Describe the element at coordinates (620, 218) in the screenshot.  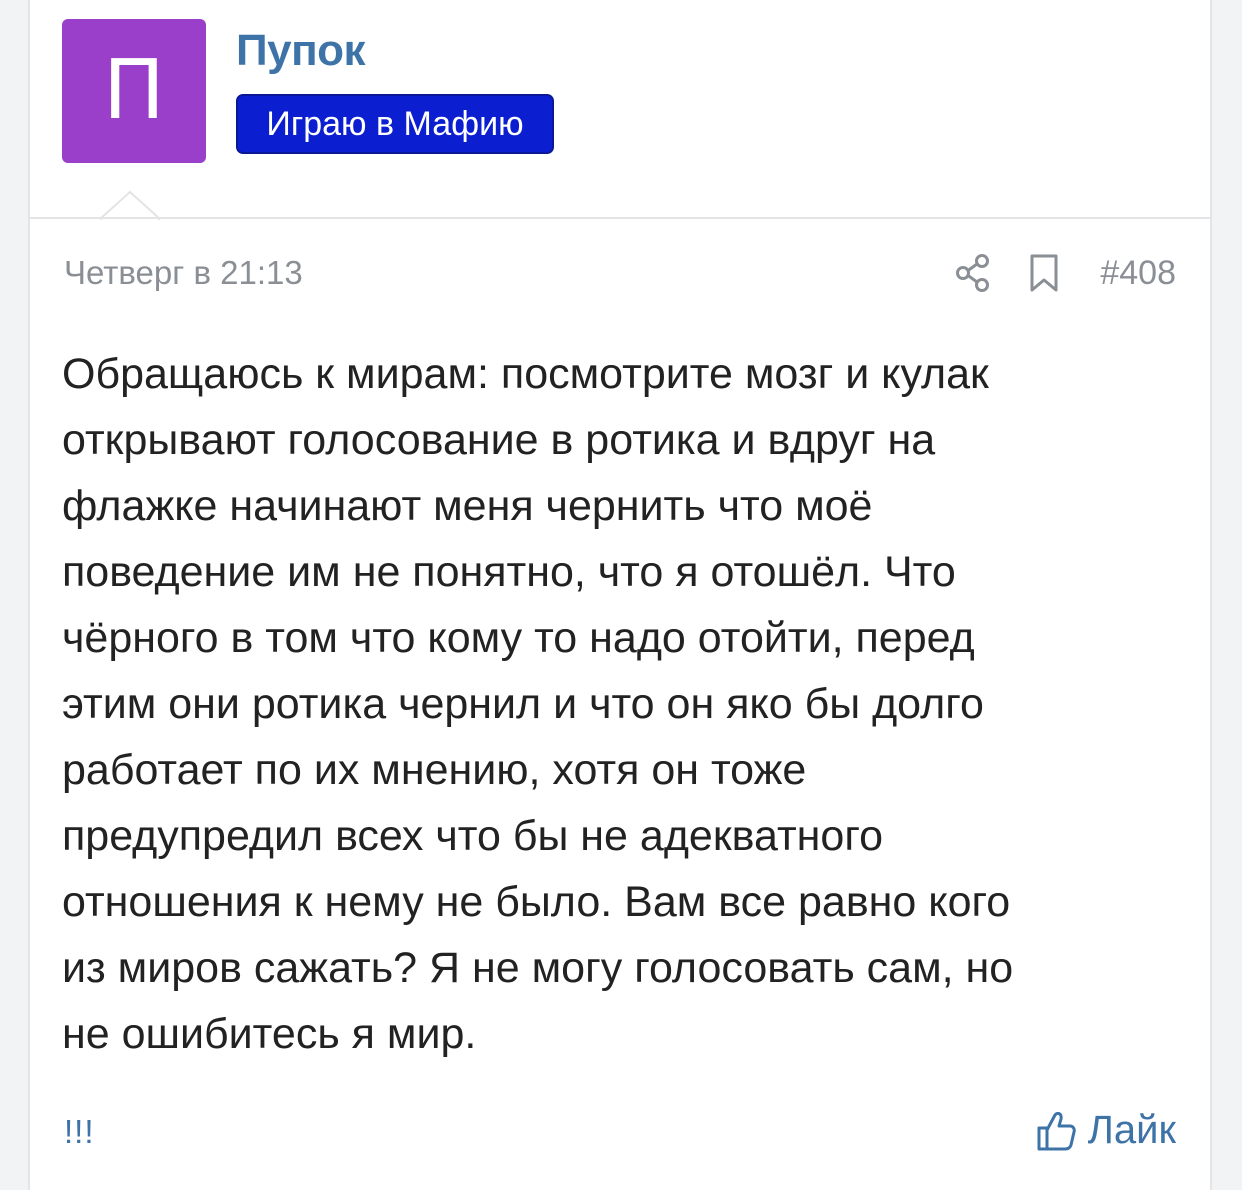
I see `header-divider` at that location.